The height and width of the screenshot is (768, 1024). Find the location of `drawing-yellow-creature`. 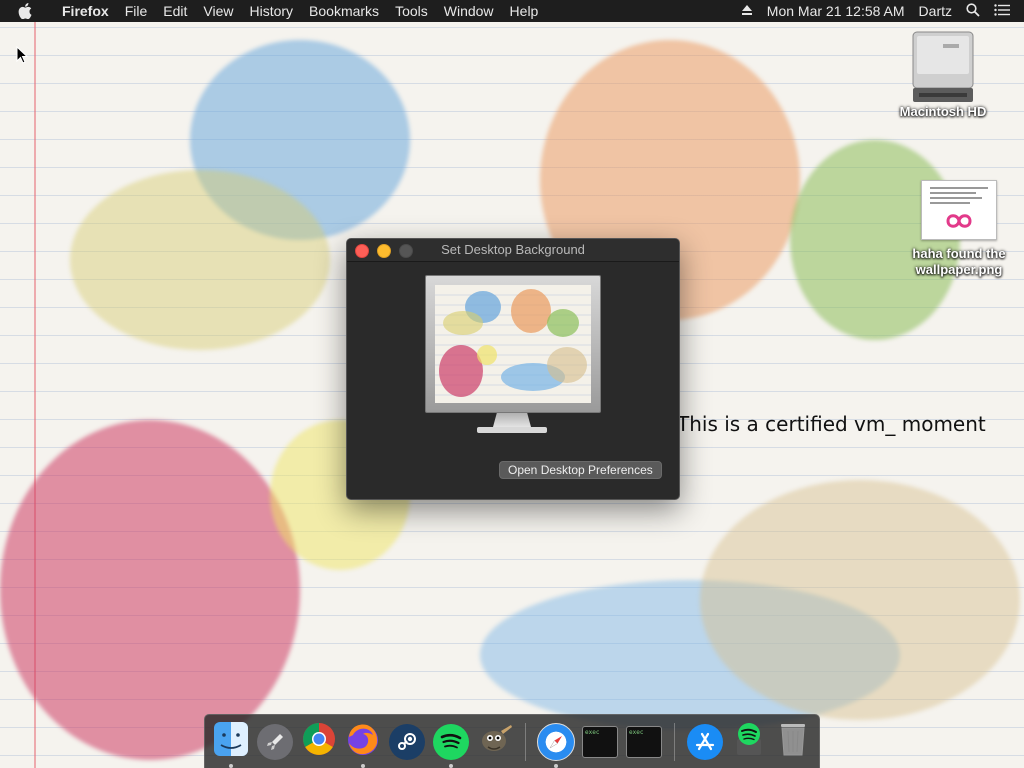

drawing-yellow-creature is located at coordinates (200, 260).